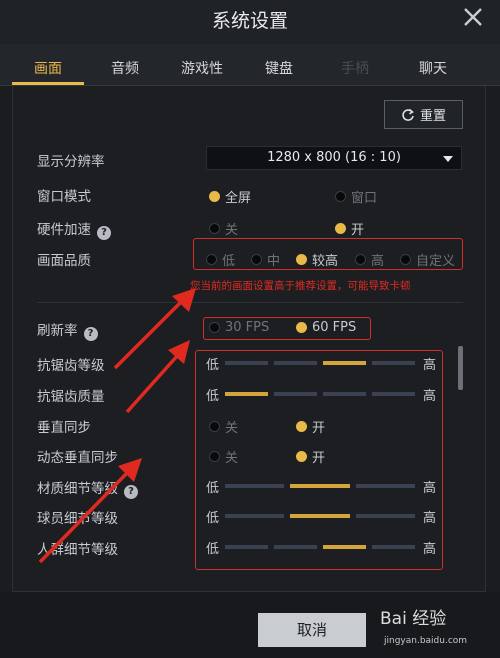 The height and width of the screenshot is (658, 500). Describe the element at coordinates (202, 68) in the screenshot. I see `tab-gameplay: 游戏性` at that location.